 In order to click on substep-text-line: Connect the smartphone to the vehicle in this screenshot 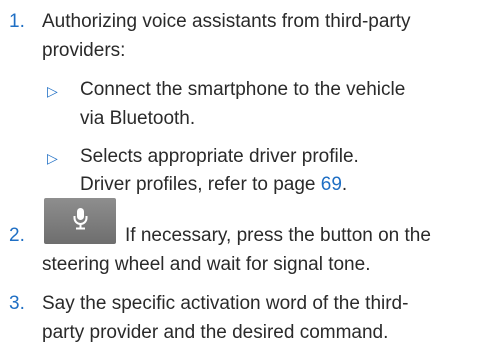, I will do `click(243, 89)`.